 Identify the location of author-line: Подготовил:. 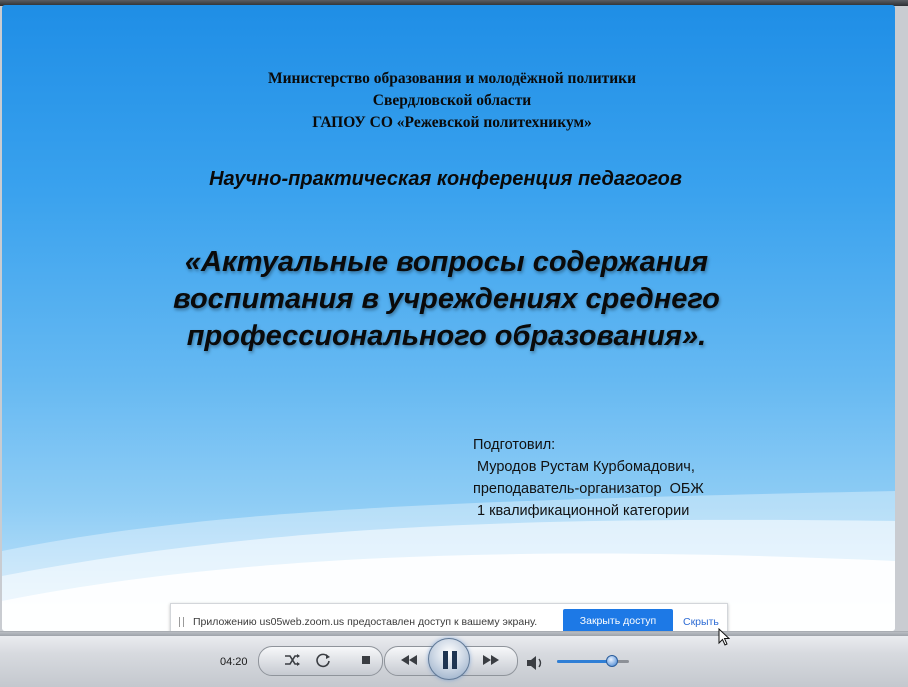
(514, 445).